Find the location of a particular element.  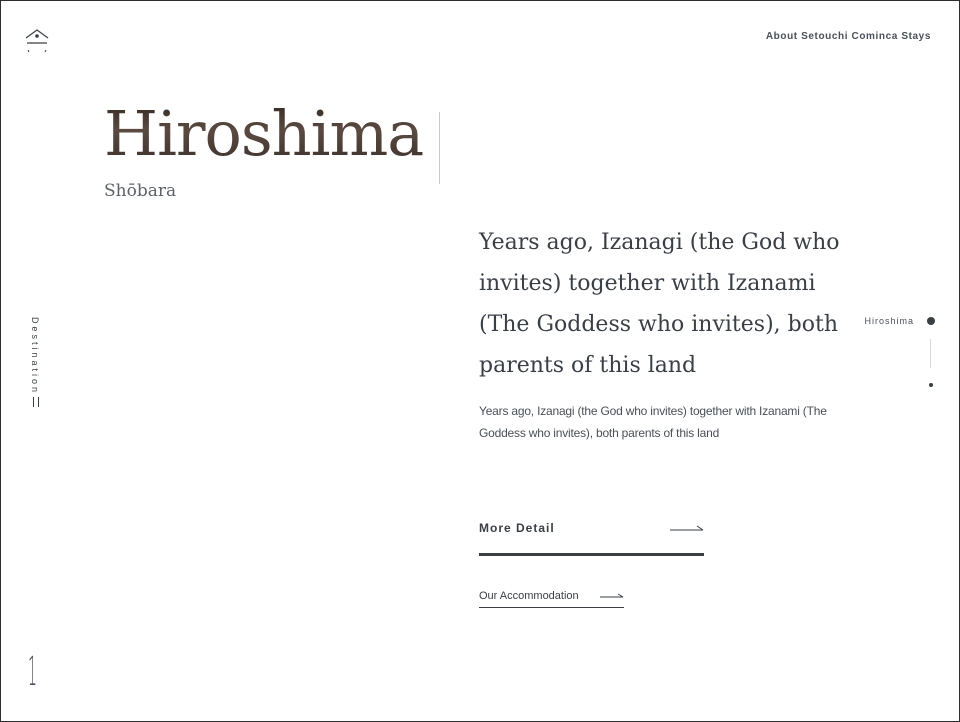

about-link: About Setouchi Cominca Stays is located at coordinates (848, 36).